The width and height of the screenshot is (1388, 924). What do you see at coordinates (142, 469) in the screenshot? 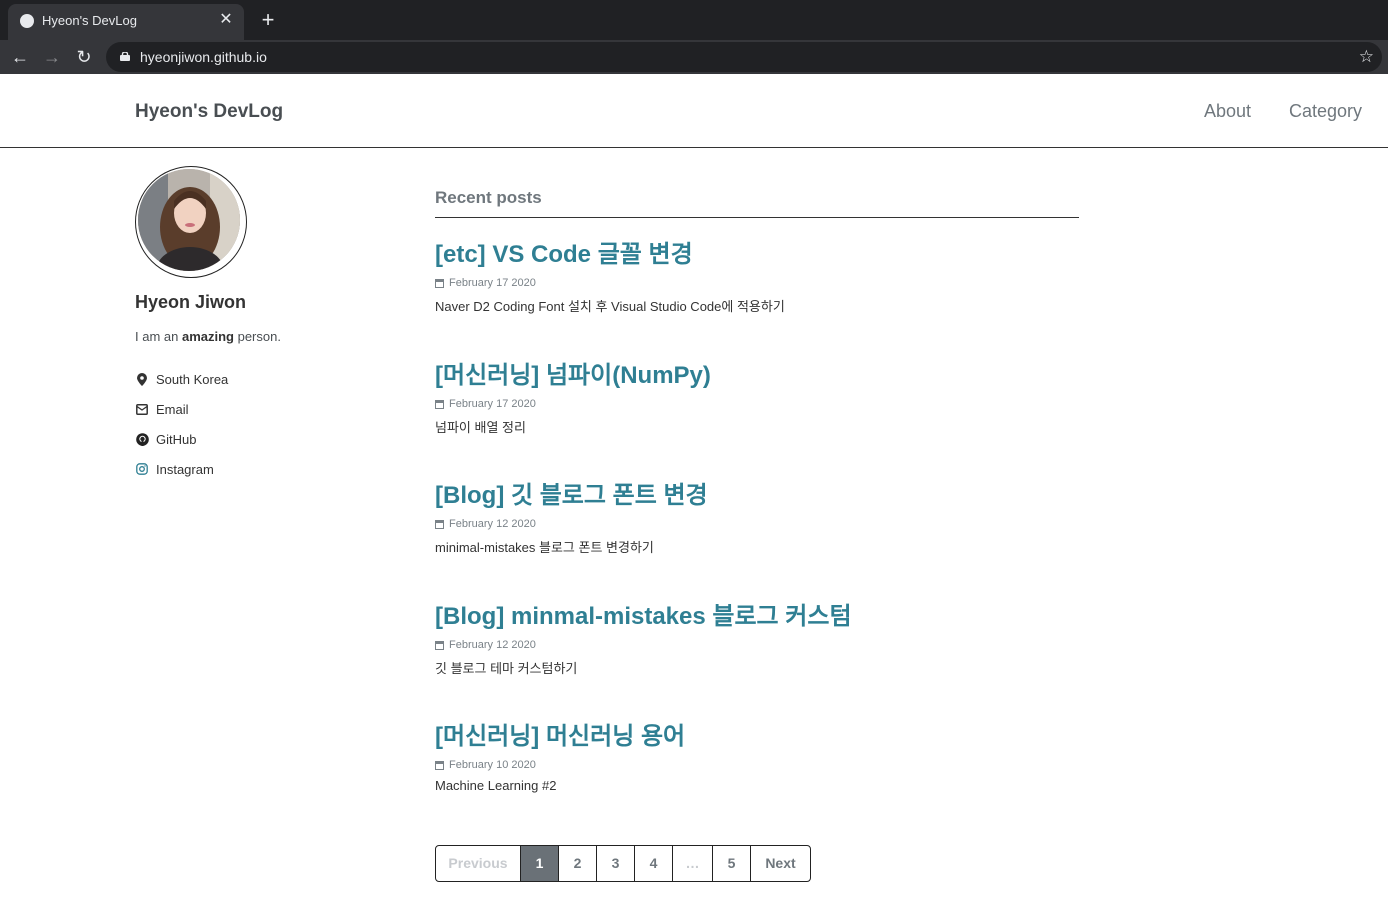
I see `instagram-icon` at bounding box center [142, 469].